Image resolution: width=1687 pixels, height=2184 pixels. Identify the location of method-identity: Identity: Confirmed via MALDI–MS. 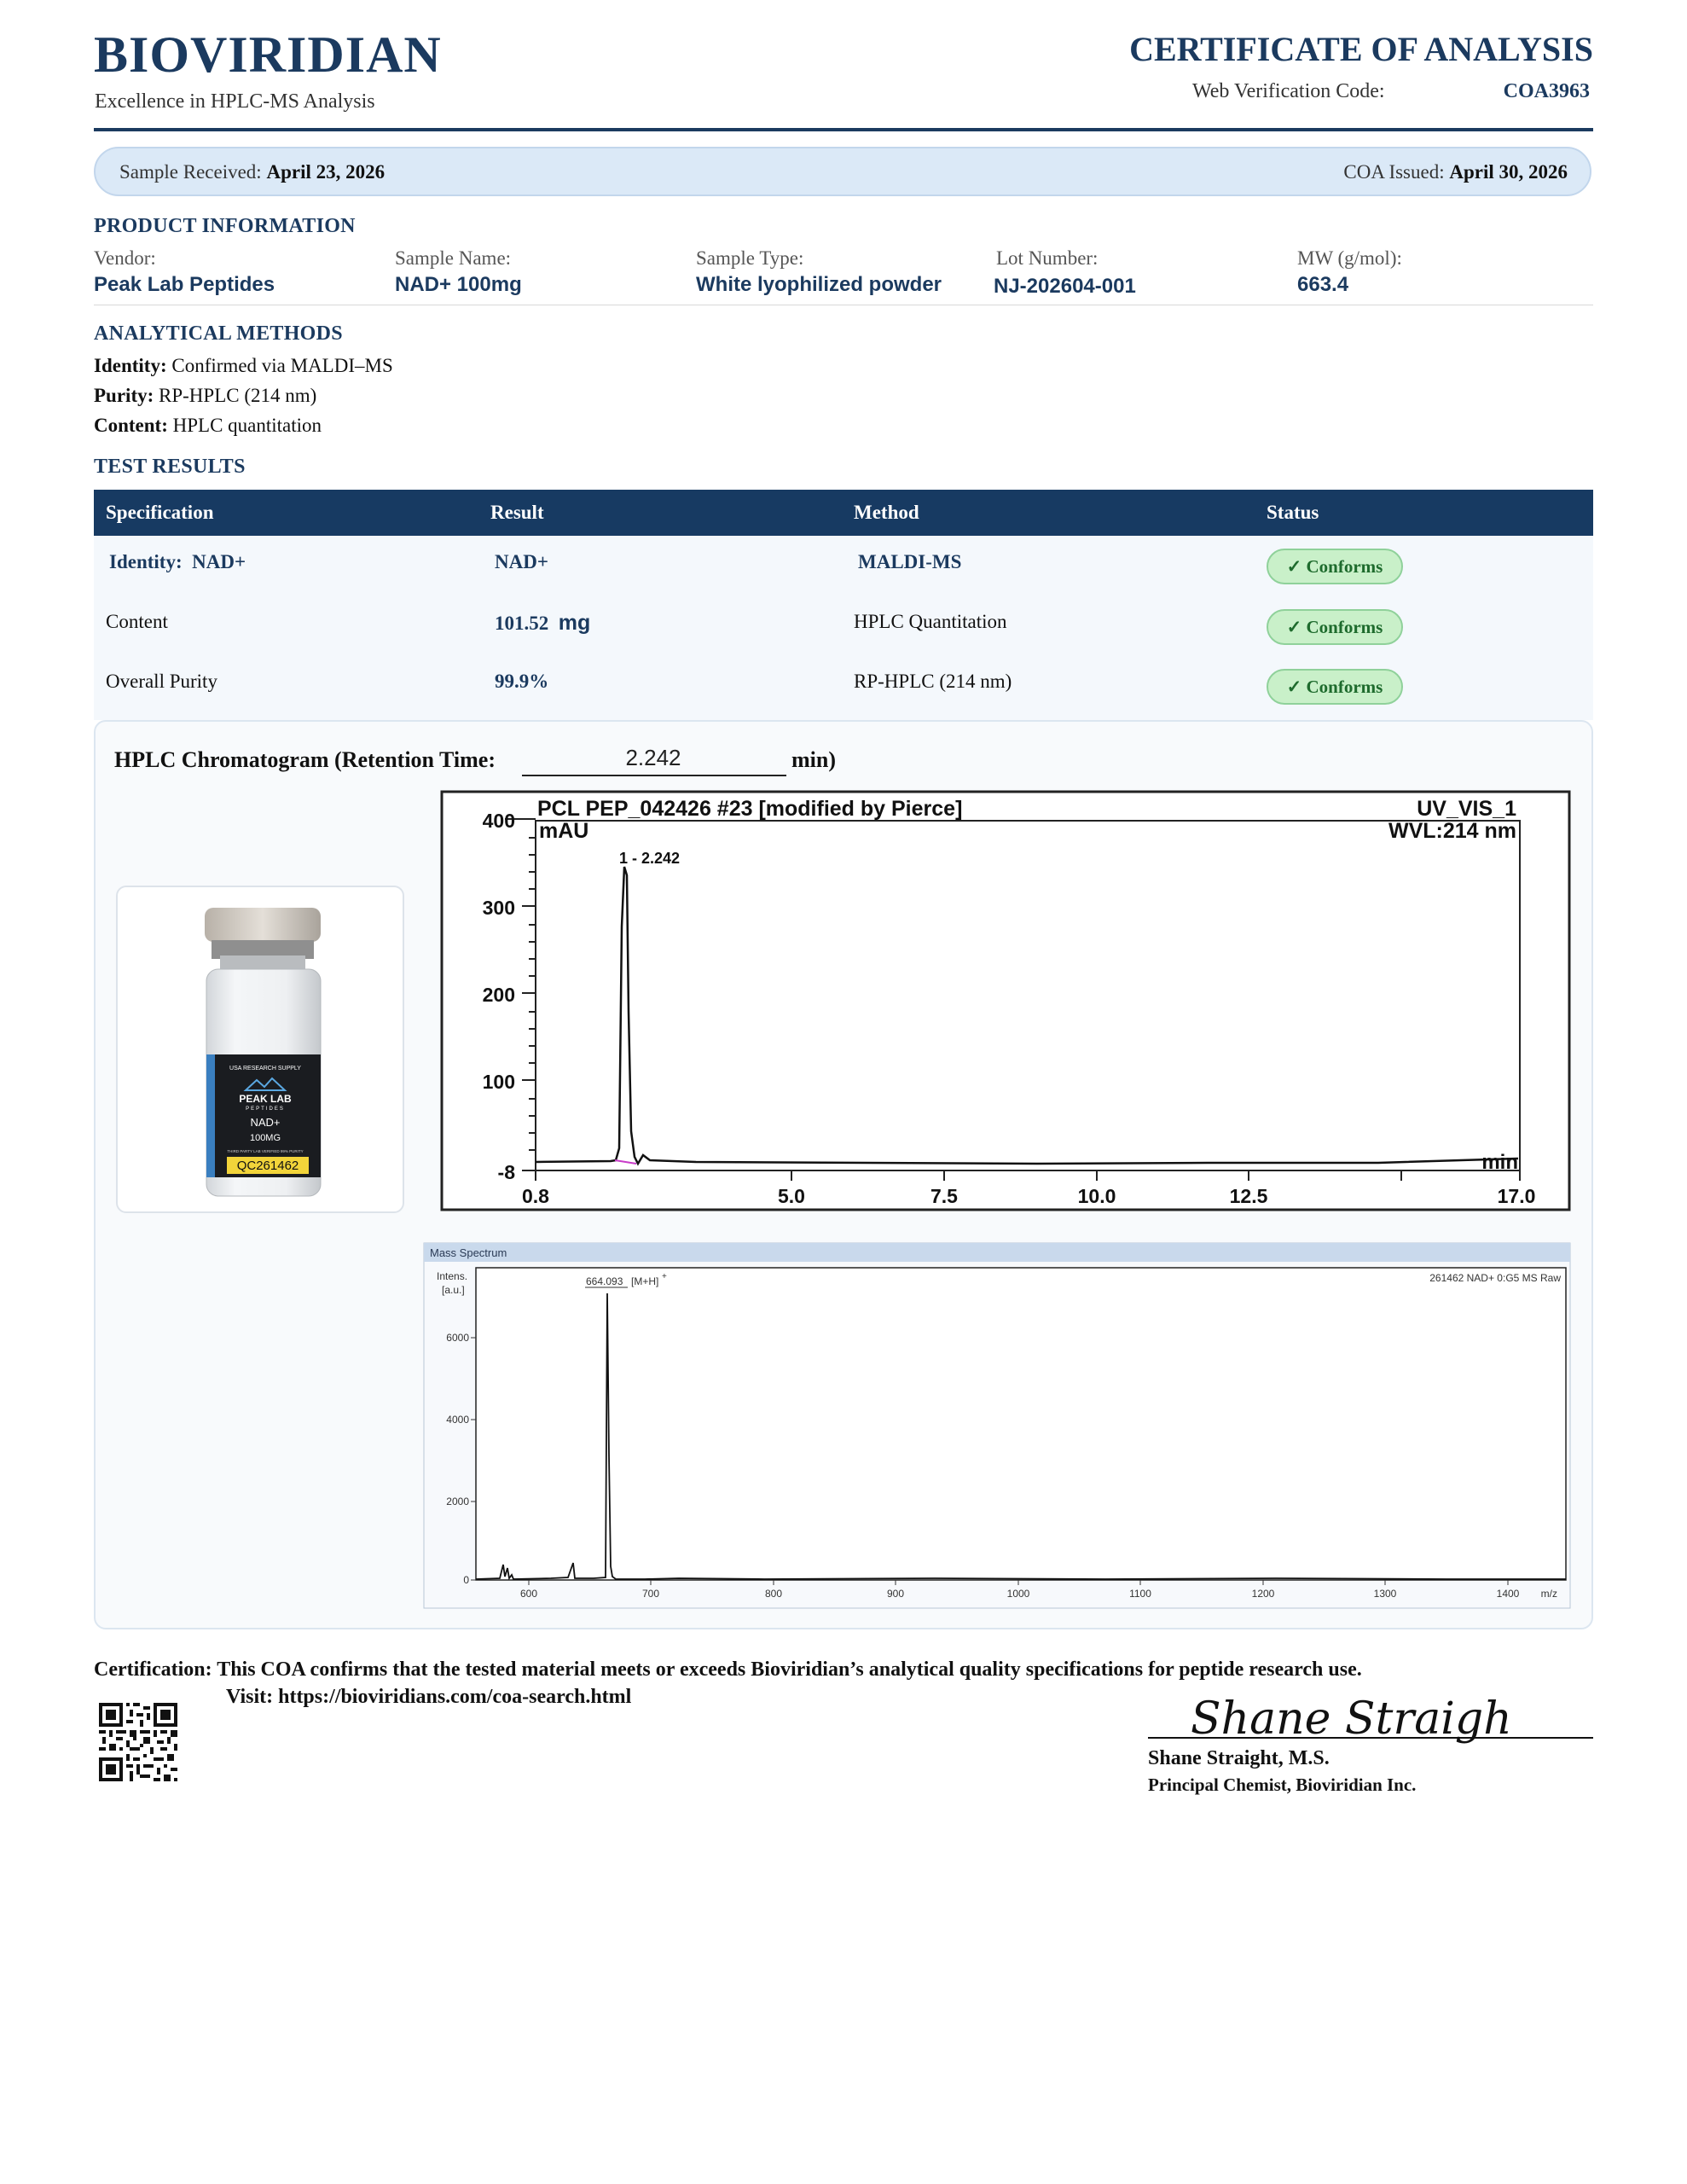
(243, 366).